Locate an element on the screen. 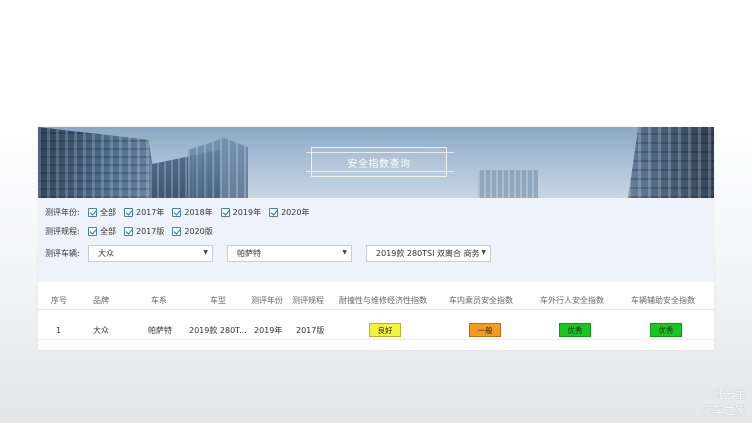 The image size is (752, 423). series-select: 帕萨特 ▼ is located at coordinates (289, 253).